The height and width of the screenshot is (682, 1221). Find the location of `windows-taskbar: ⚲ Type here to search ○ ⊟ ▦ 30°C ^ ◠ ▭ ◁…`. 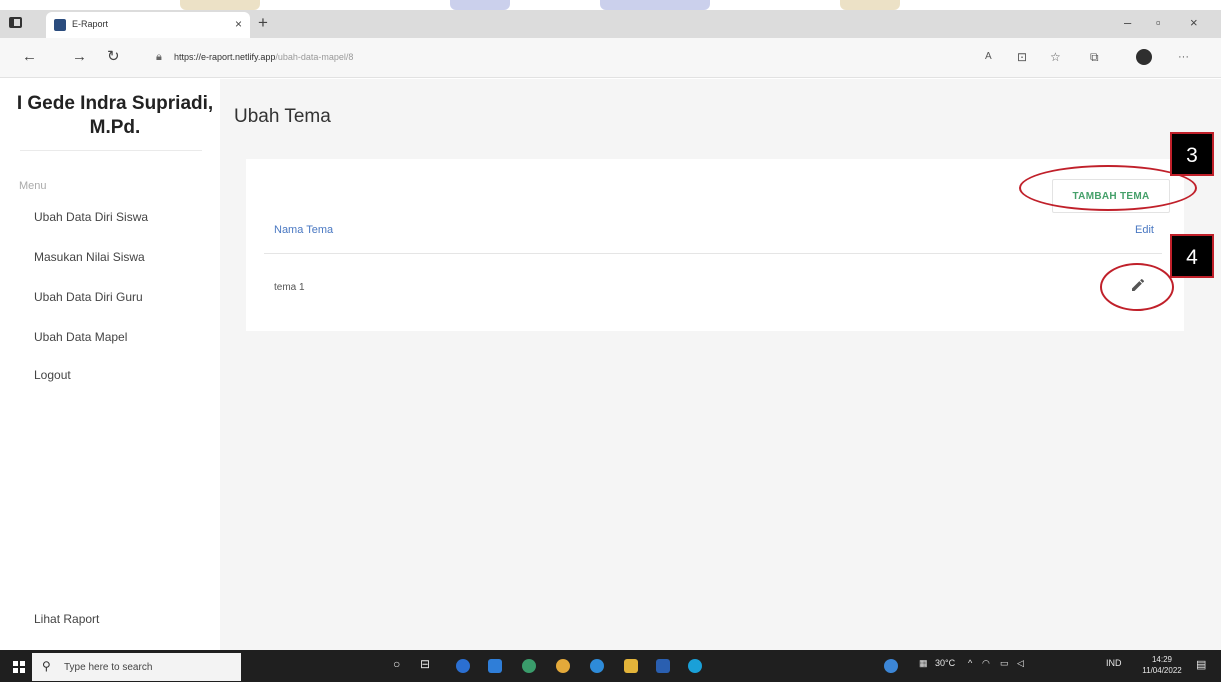

windows-taskbar: ⚲ Type here to search ○ ⊟ ▦ 30°C ^ ◠ ▭ ◁… is located at coordinates (610, 666).